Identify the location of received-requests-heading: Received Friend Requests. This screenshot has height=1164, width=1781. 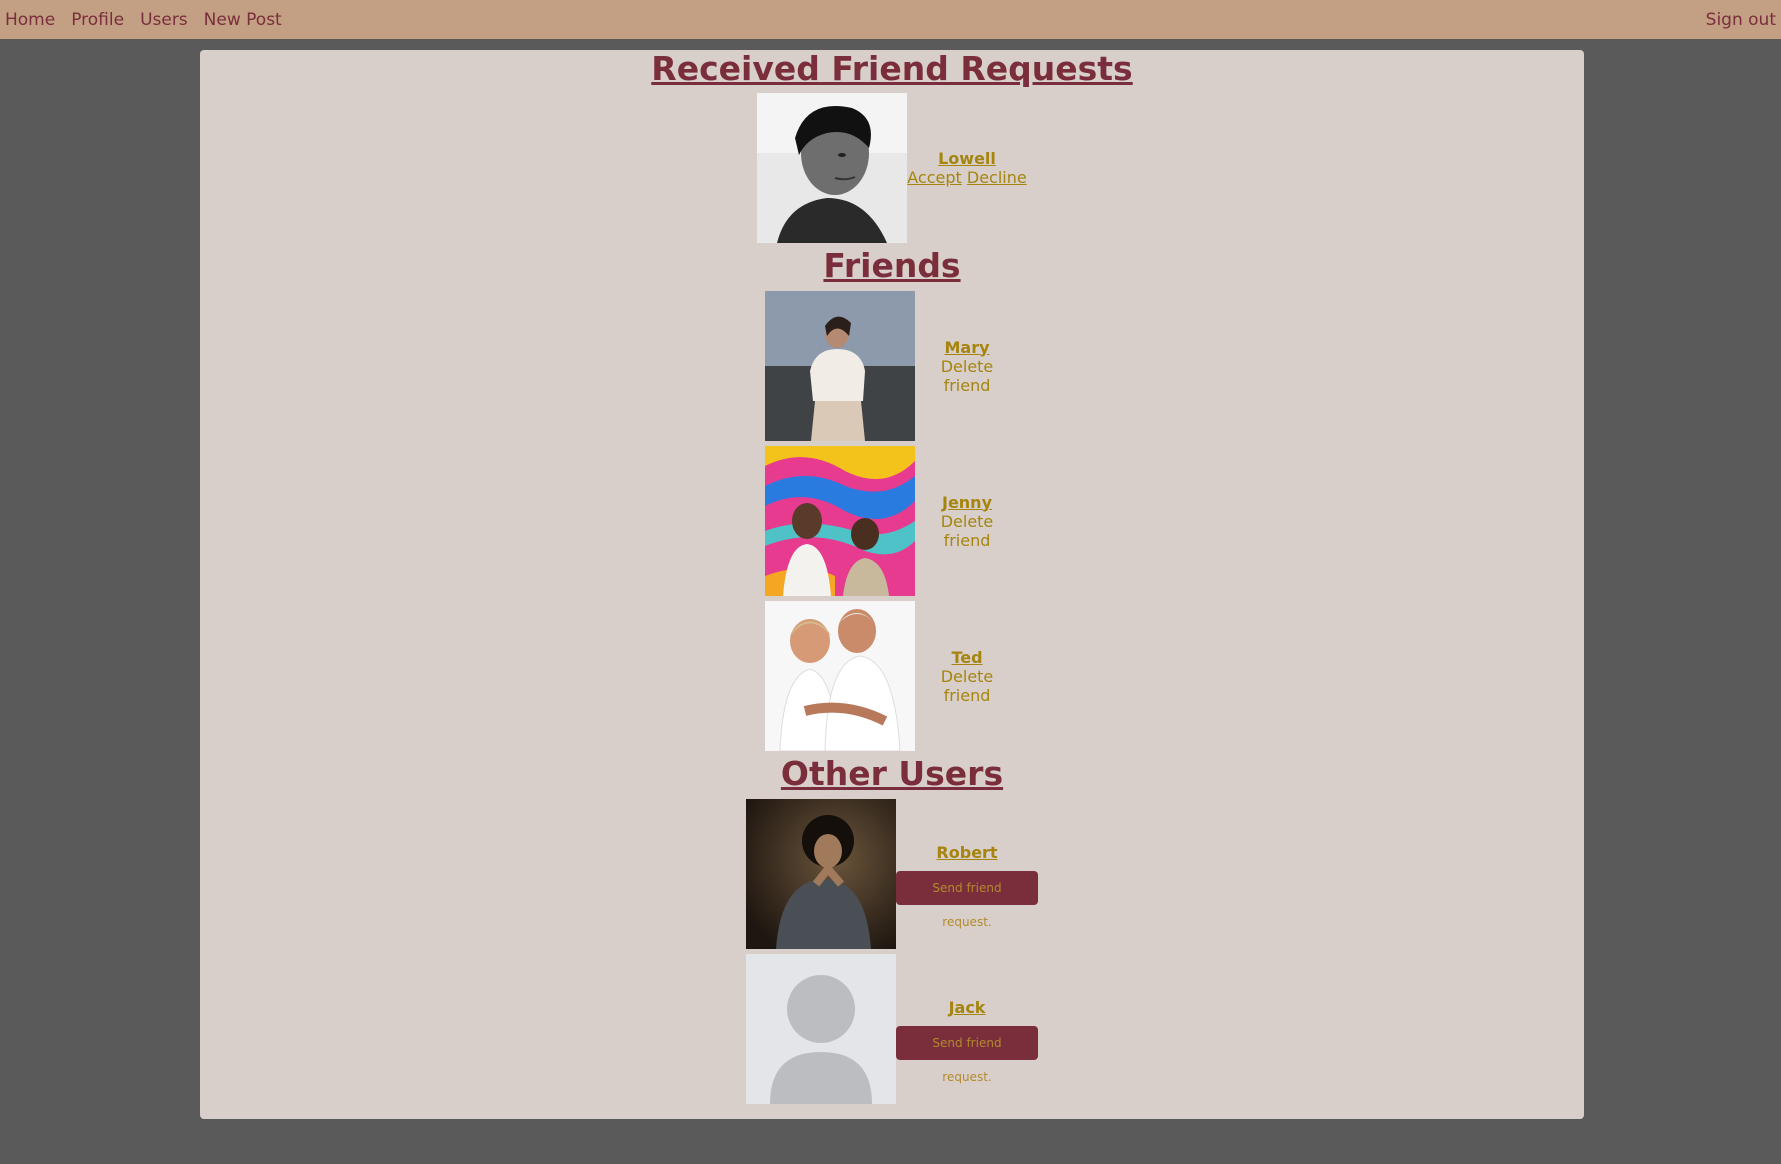
(892, 68).